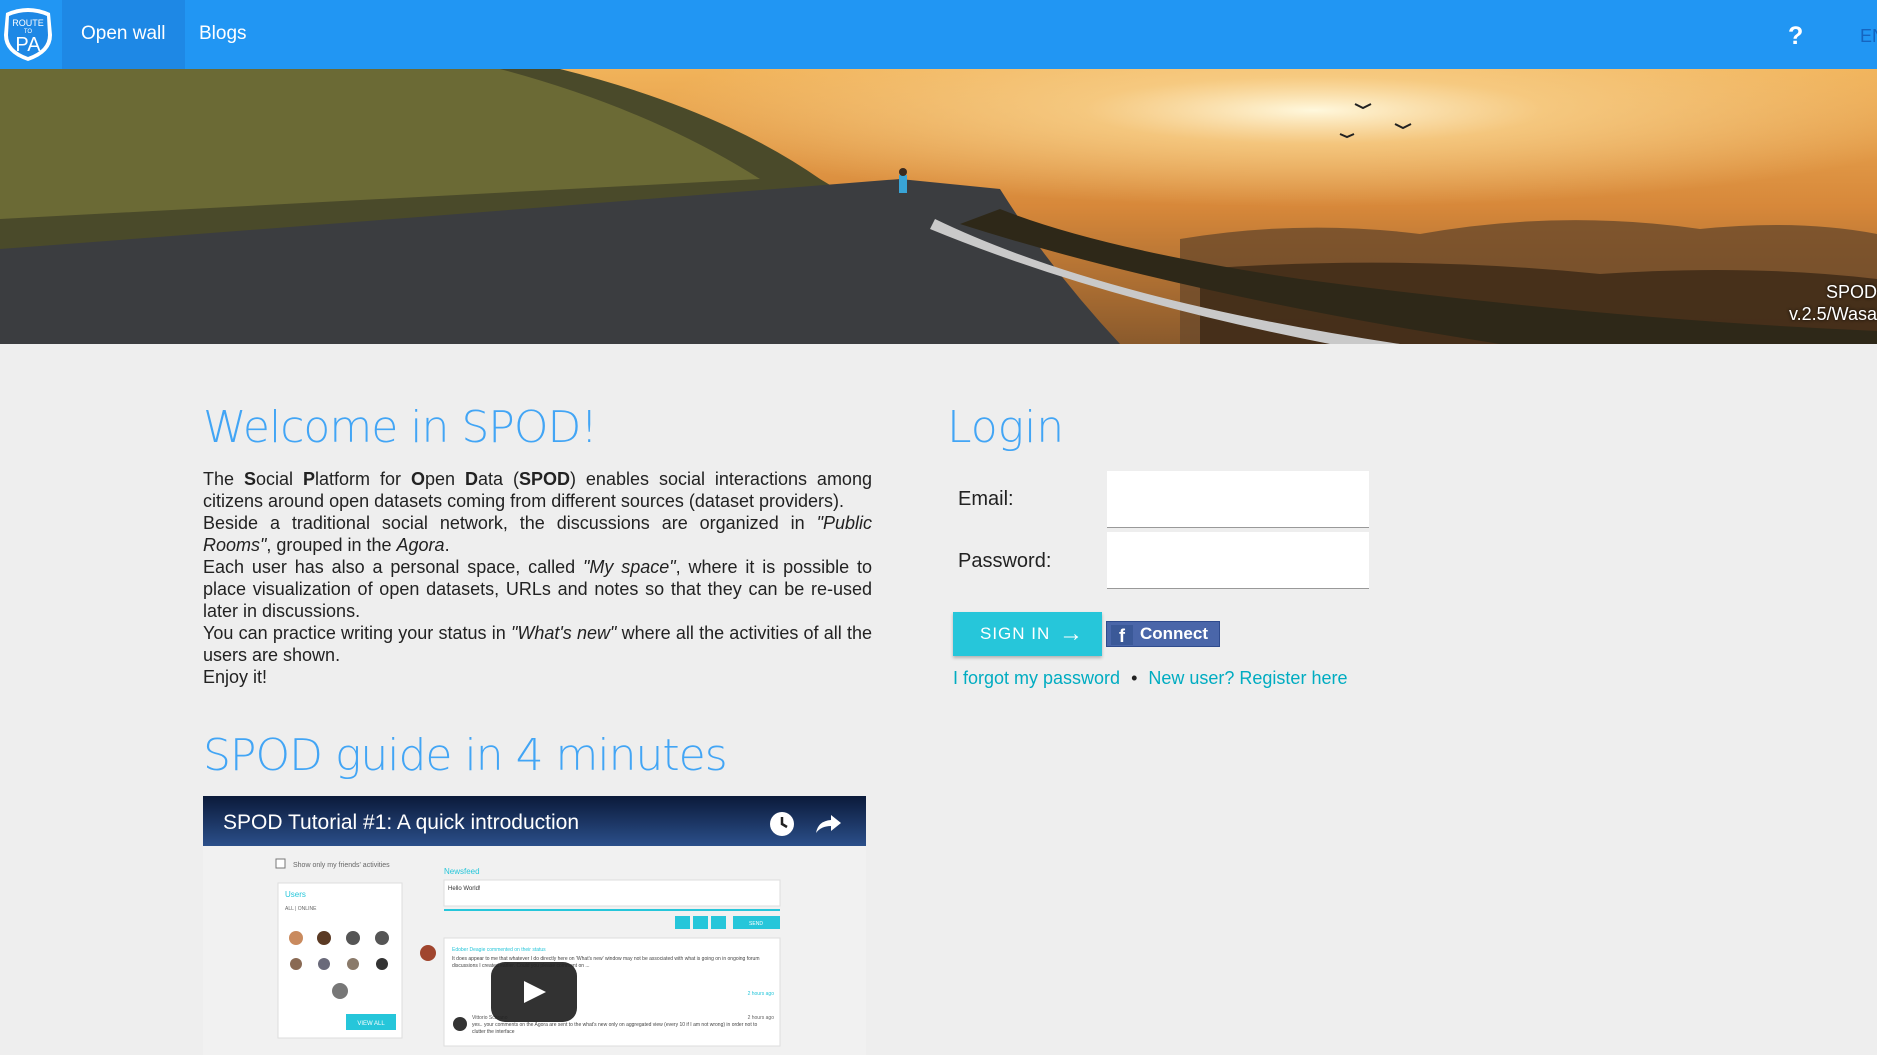  What do you see at coordinates (1833, 303) in the screenshot?
I see `version-label: SPOD v.2.5/Wasa` at bounding box center [1833, 303].